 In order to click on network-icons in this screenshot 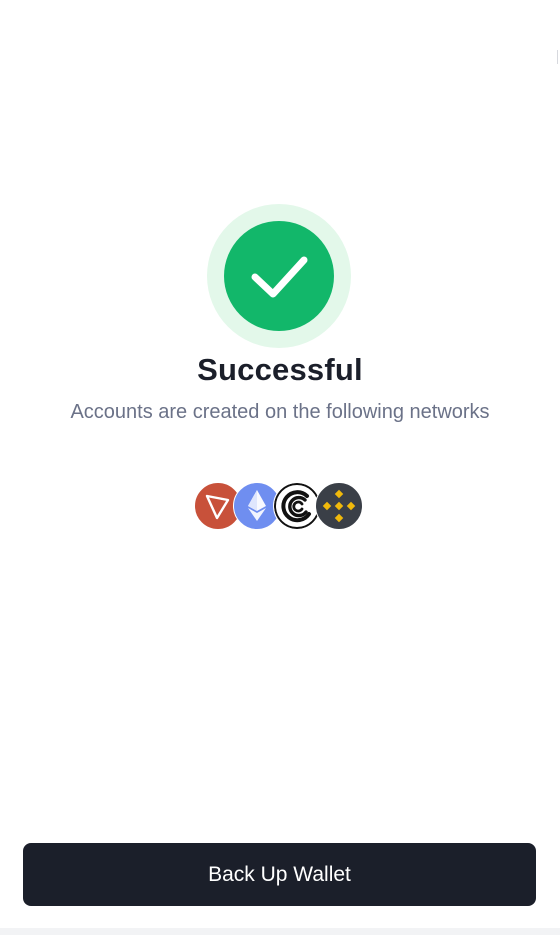, I will do `click(279, 506)`.